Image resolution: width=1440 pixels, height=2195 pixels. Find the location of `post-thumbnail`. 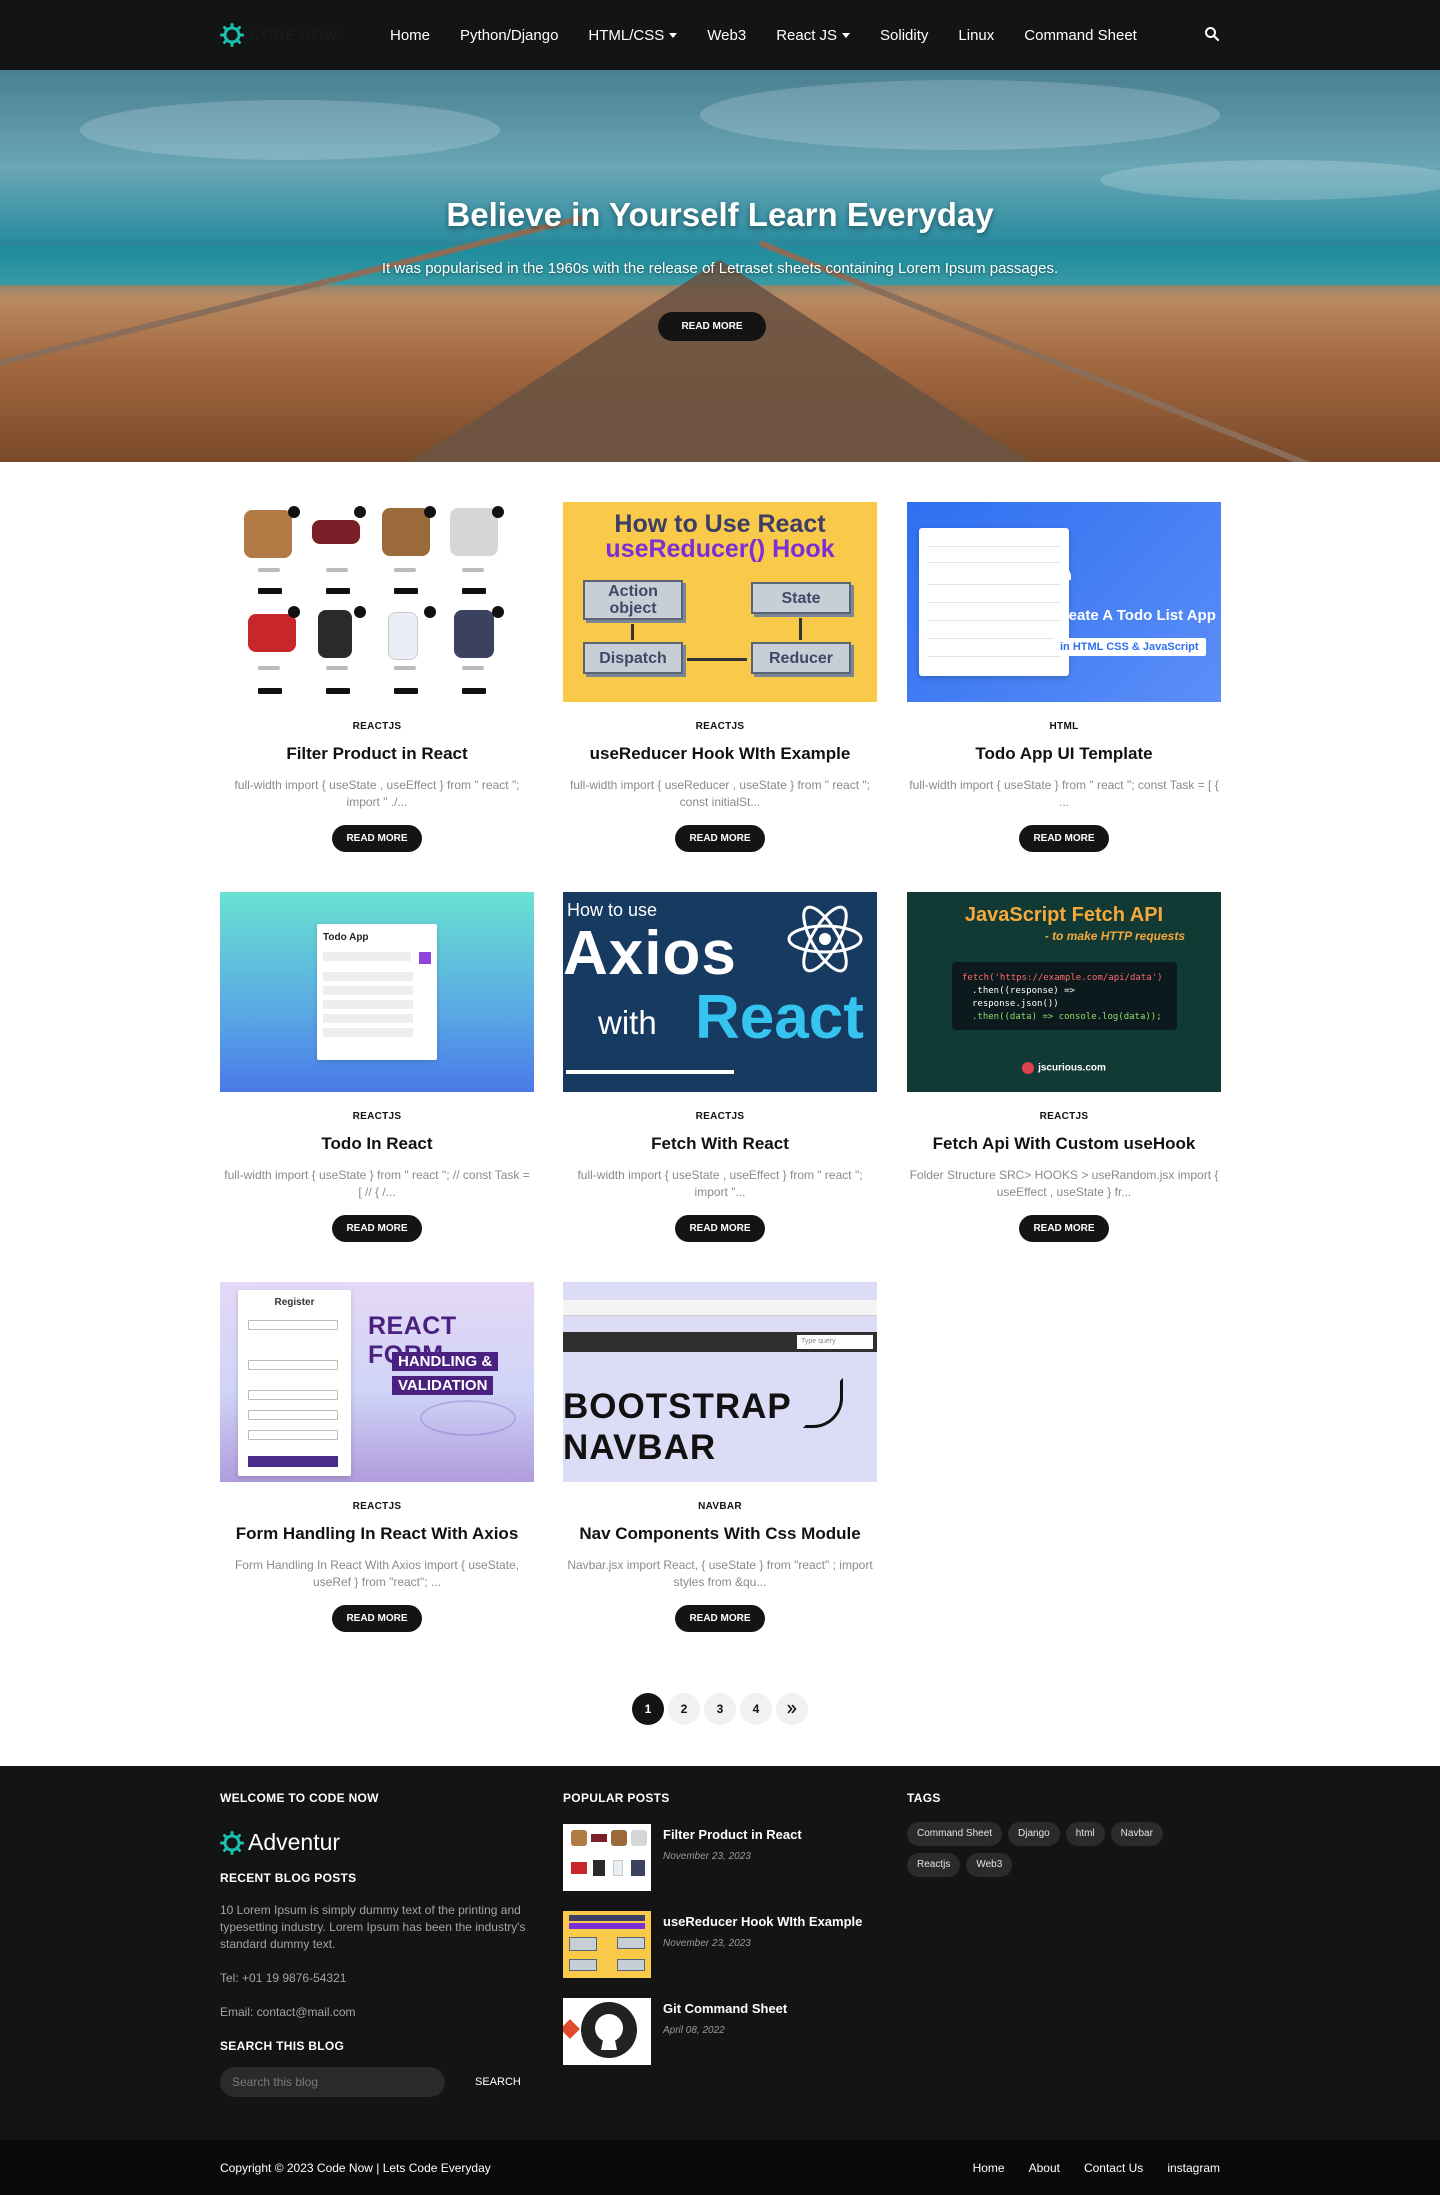

post-thumbnail is located at coordinates (377, 602).